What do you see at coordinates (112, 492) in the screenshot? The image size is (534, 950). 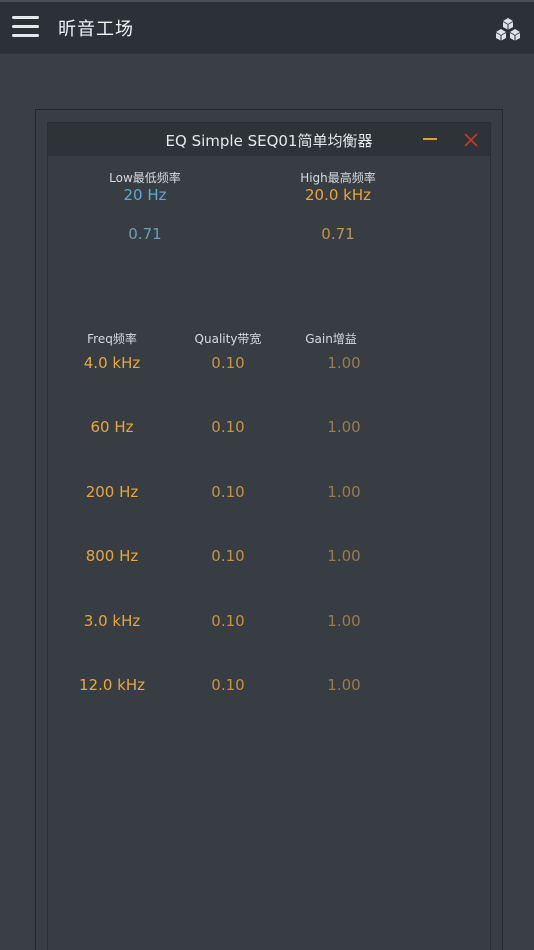 I see `band-3-freq: 200 Hz` at bounding box center [112, 492].